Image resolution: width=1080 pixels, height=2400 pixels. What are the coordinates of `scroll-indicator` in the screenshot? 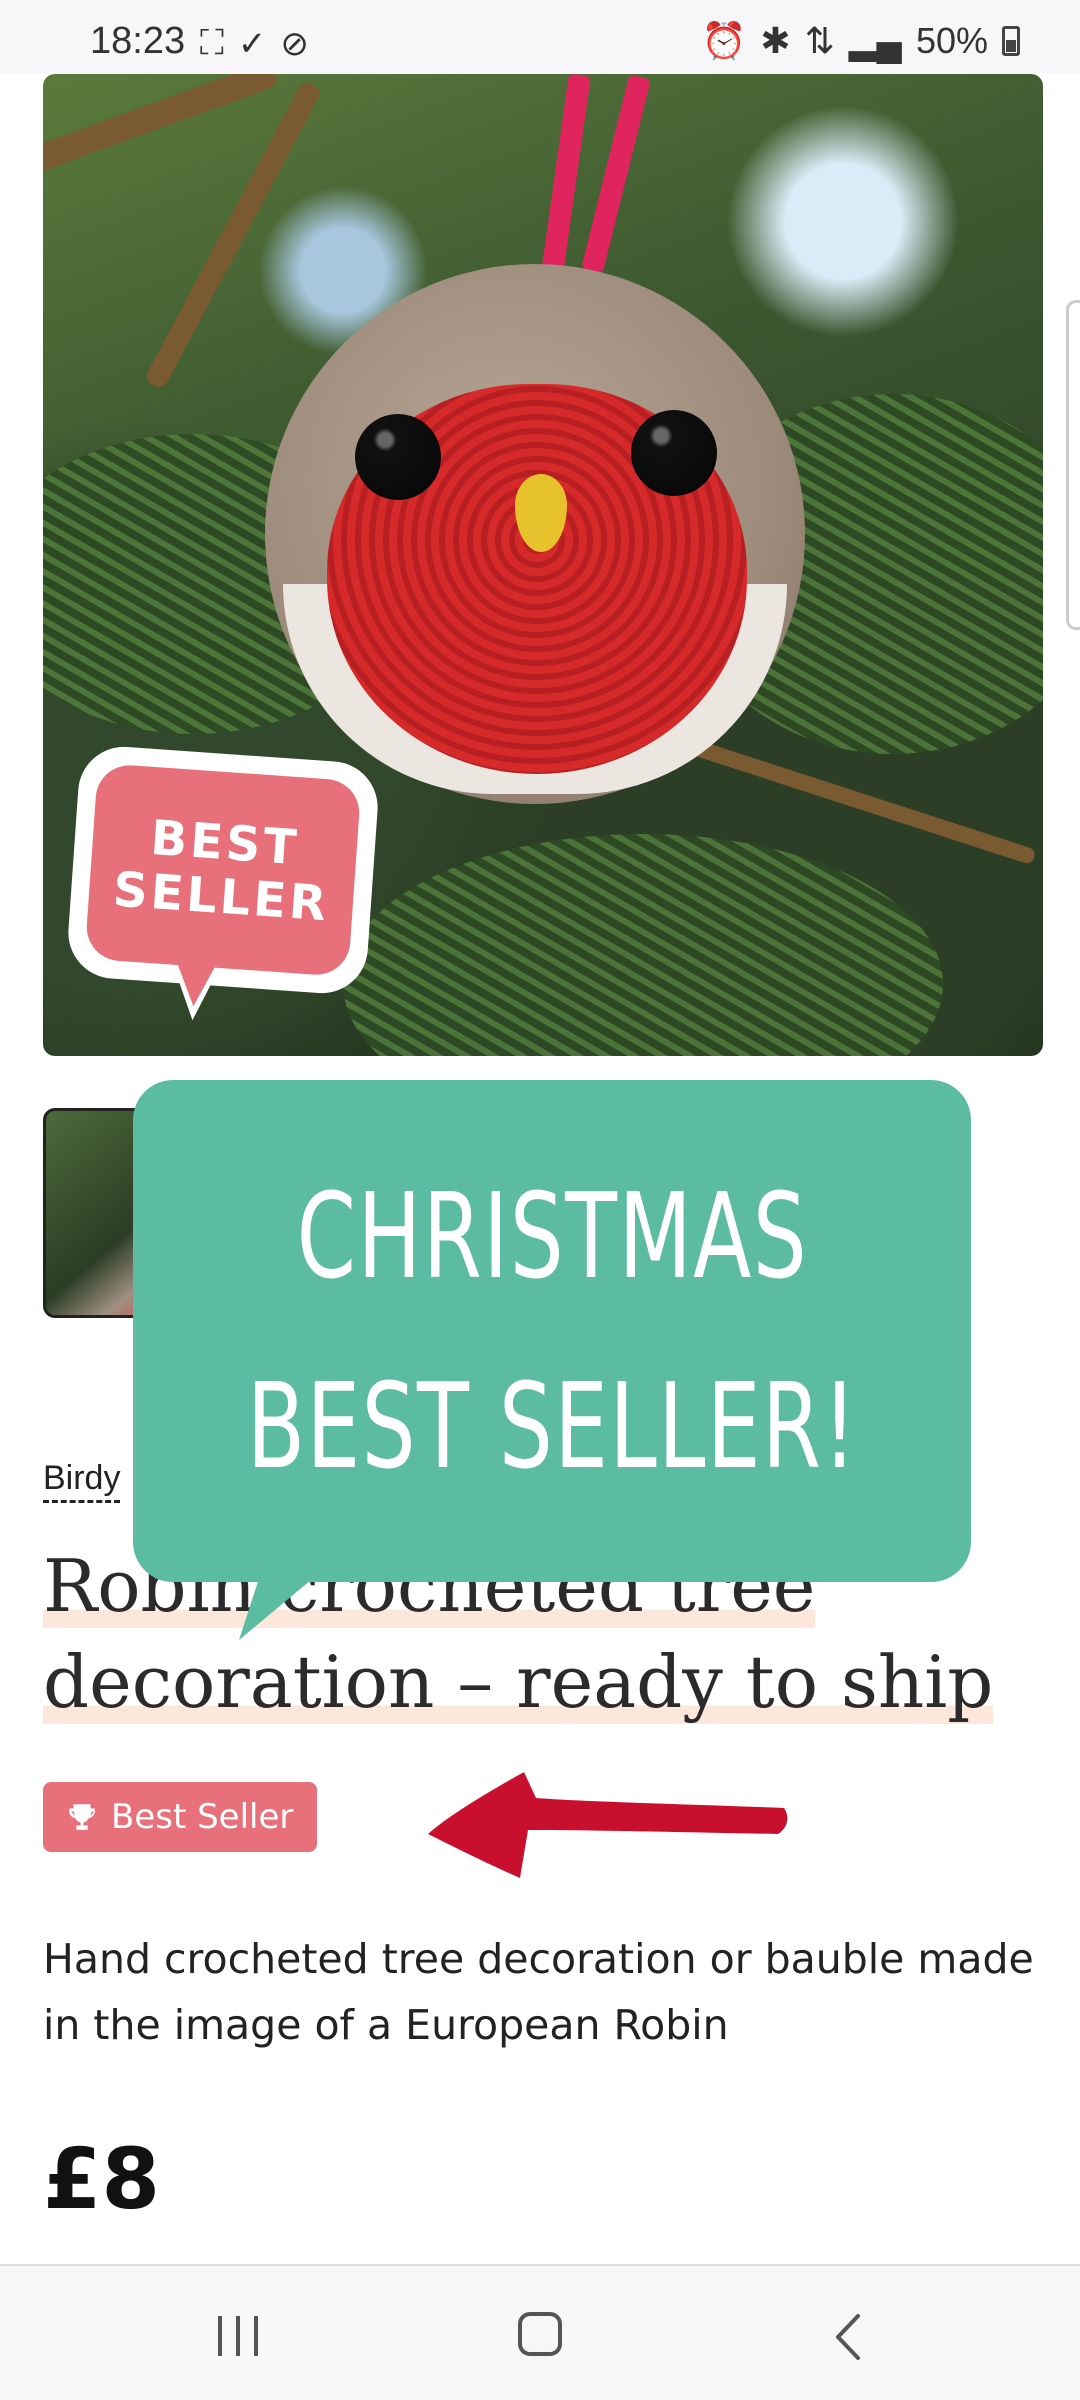 It's located at (1073, 465).